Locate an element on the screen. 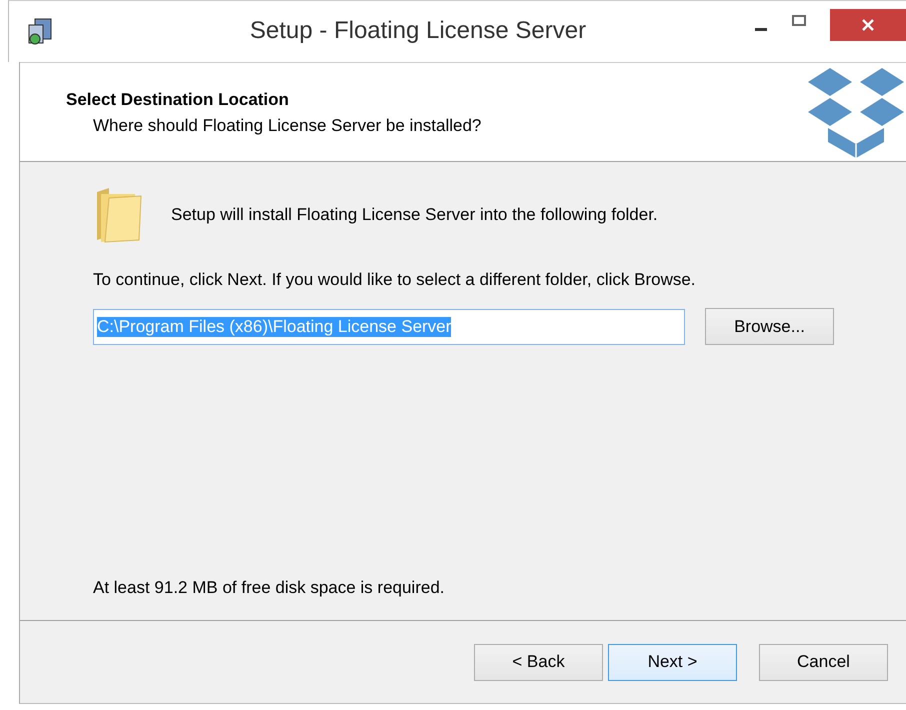 This screenshot has height=710, width=906. close-button is located at coordinates (868, 25).